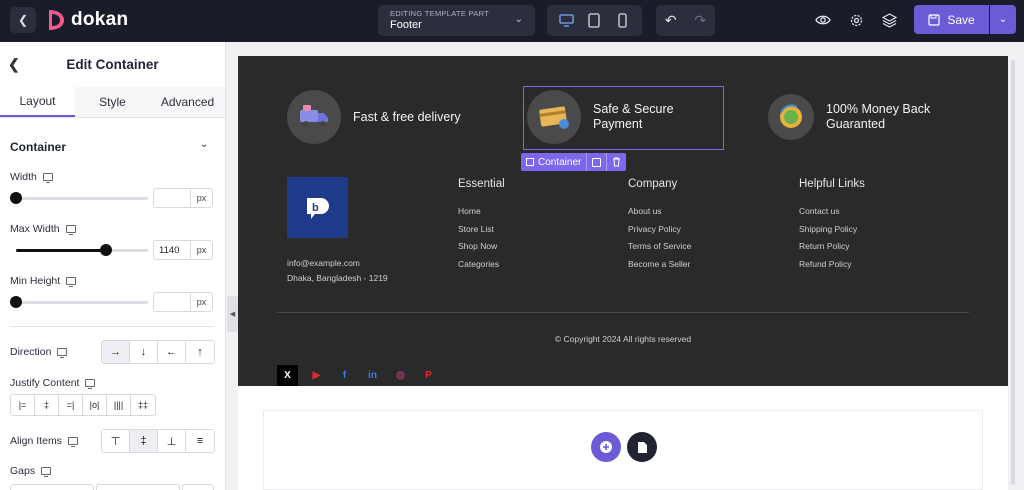 Image resolution: width=1024 pixels, height=490 pixels. I want to click on width-slider, so click(79, 198).